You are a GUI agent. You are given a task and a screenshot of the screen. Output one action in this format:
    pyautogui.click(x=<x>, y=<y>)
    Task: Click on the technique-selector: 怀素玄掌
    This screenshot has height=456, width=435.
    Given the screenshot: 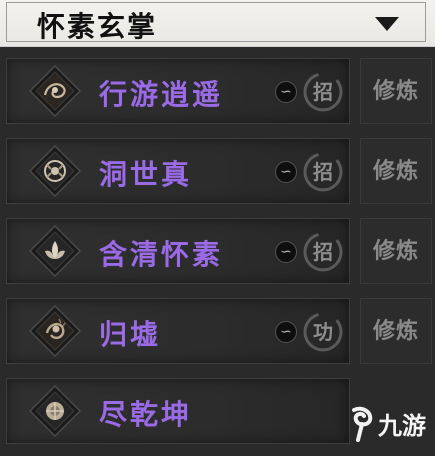 What is the action you would take?
    pyautogui.click(x=216, y=22)
    